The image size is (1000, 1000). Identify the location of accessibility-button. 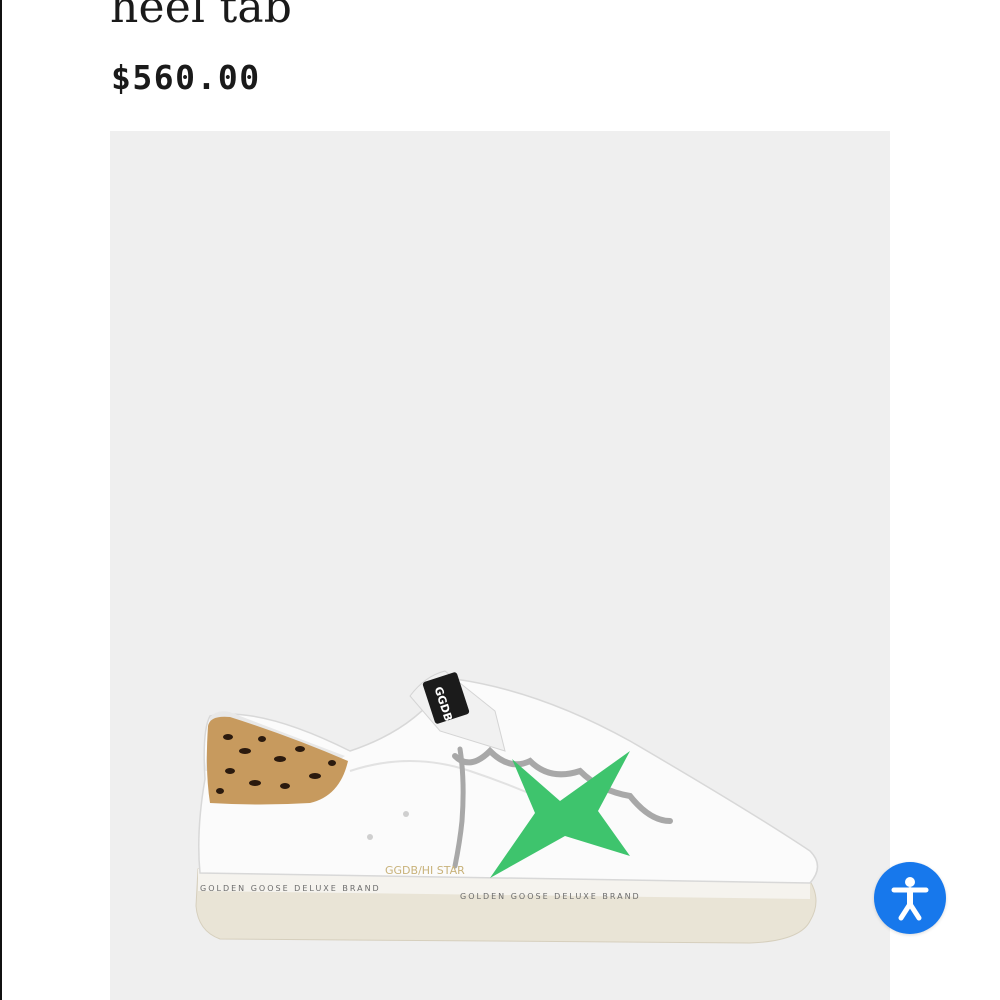
(910, 898).